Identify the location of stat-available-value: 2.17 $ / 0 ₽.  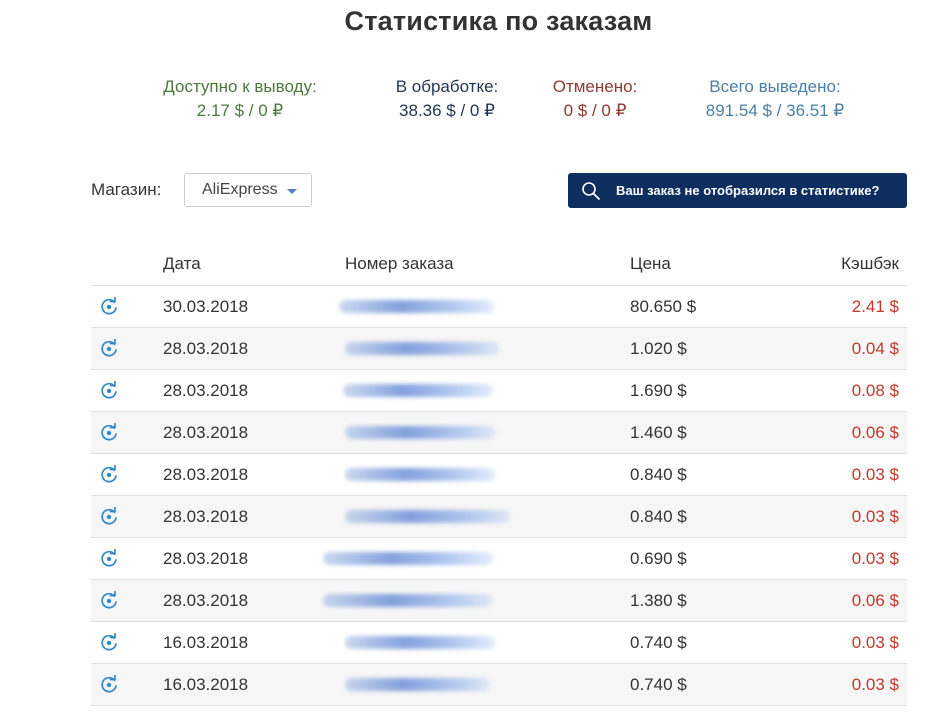
(240, 110).